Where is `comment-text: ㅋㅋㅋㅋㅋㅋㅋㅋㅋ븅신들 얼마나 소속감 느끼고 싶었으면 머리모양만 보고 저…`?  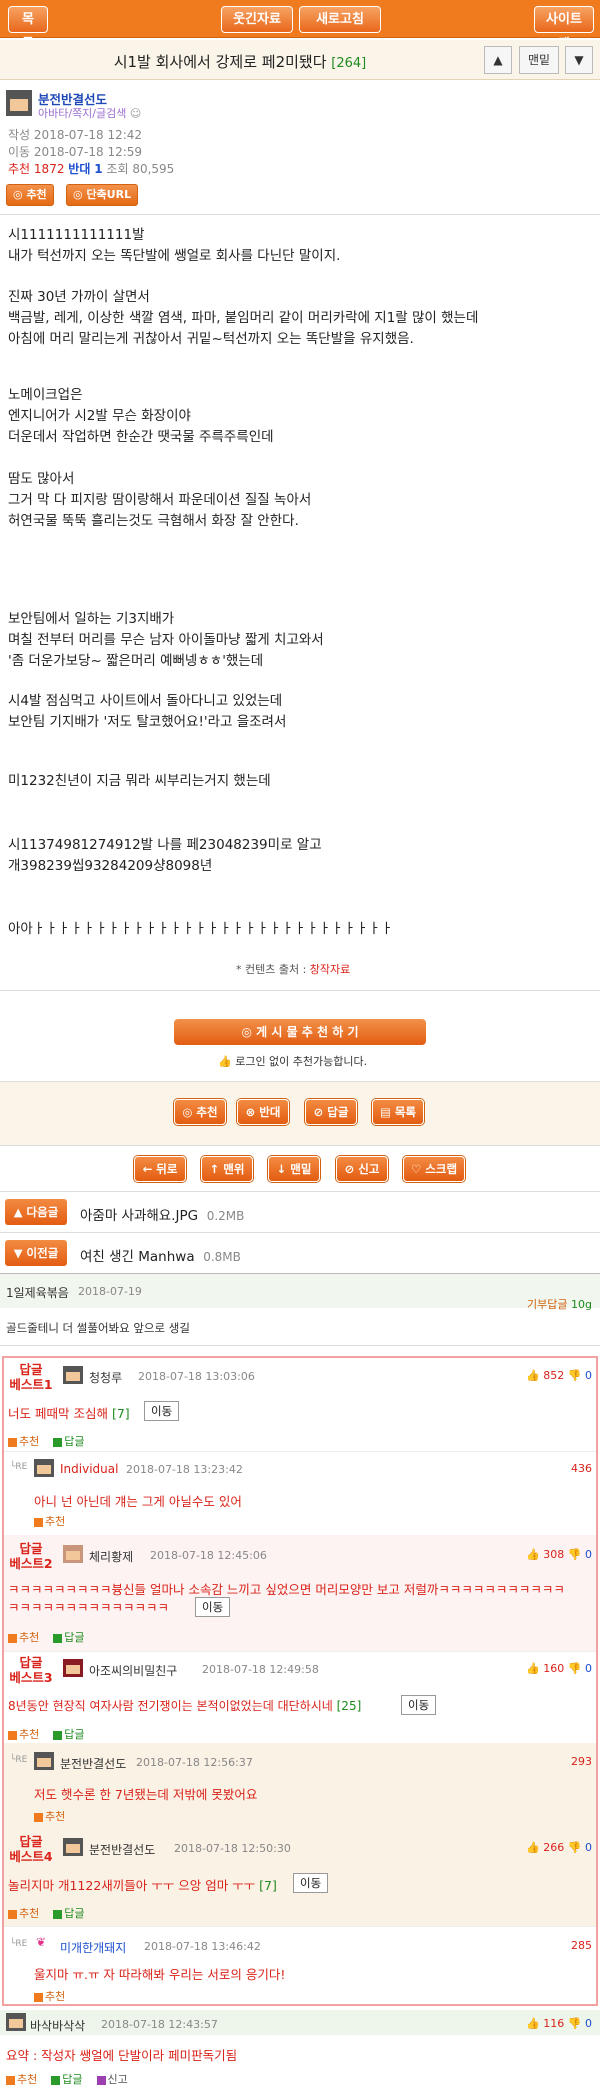 comment-text: ㅋㅋㅋㅋㅋㅋㅋㅋㅋ븅신들 얼마나 소속감 느끼고 싶었으면 머리모양만 보고 저… is located at coordinates (286, 1598).